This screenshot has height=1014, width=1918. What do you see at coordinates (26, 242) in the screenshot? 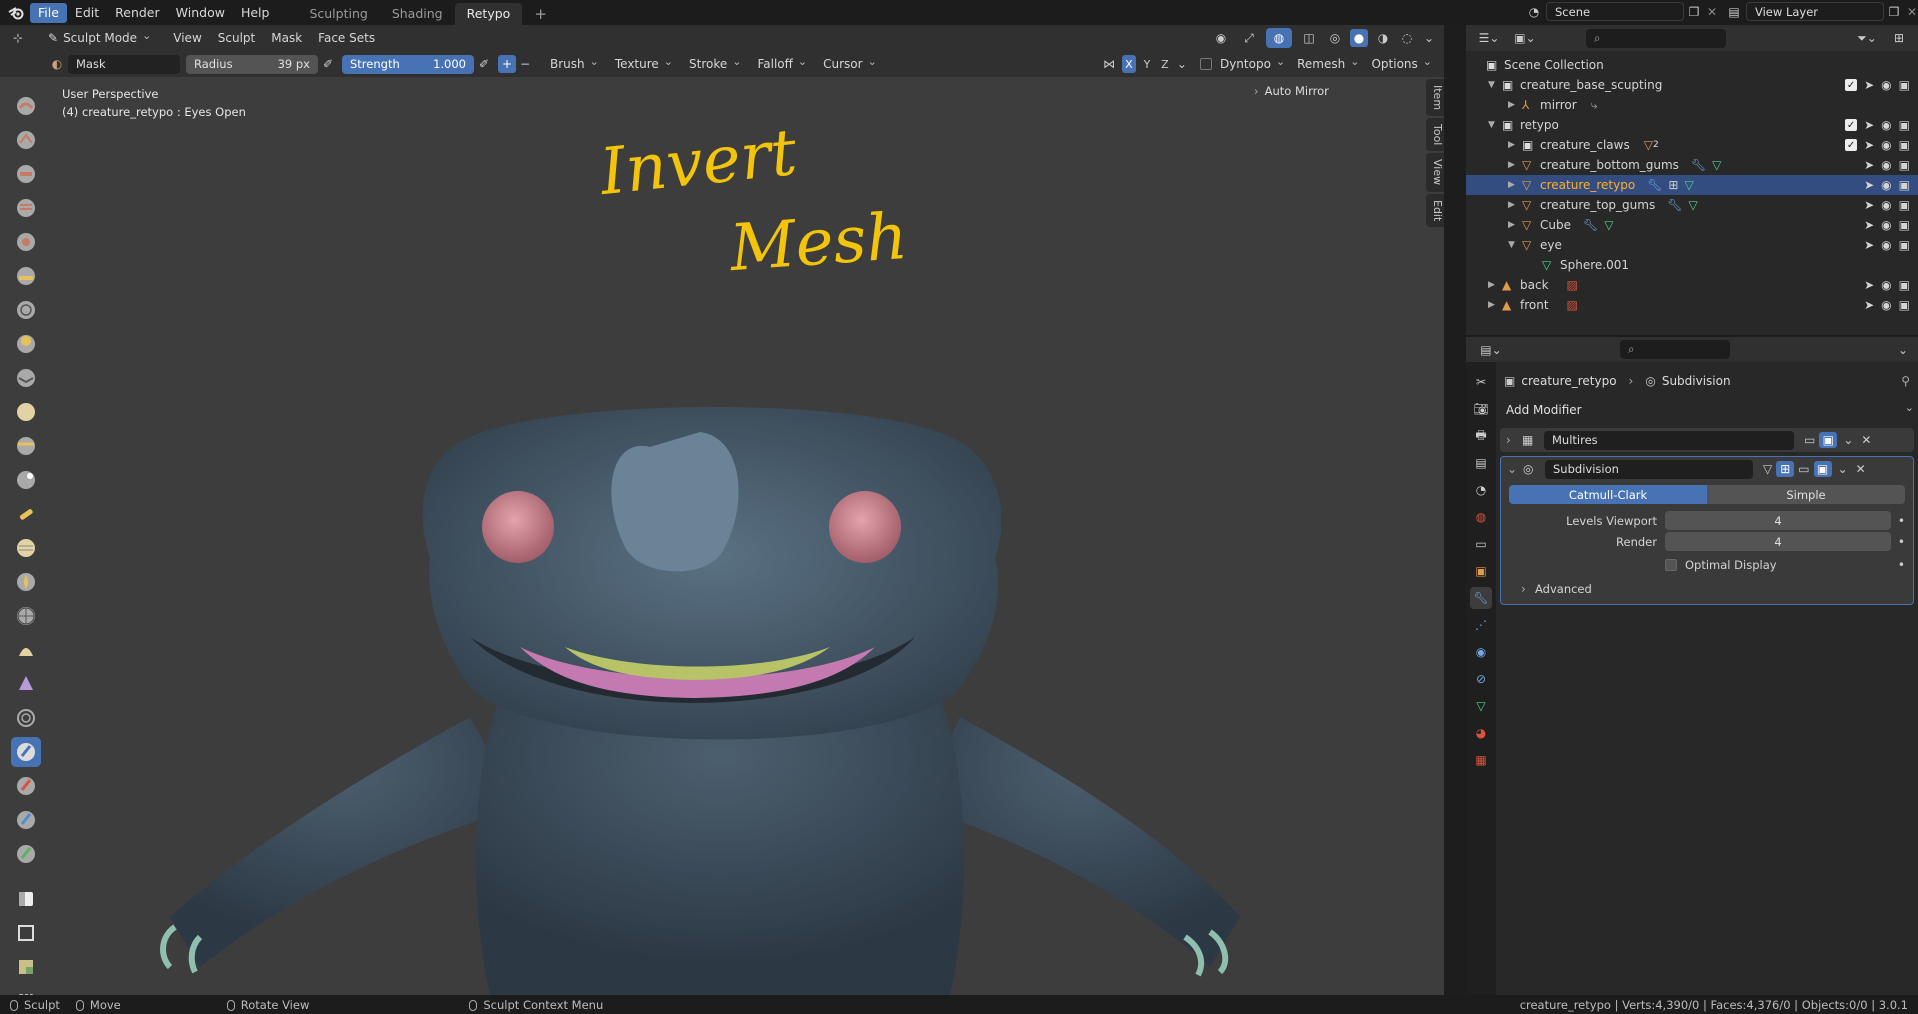
I see `clay-thumb-tool` at bounding box center [26, 242].